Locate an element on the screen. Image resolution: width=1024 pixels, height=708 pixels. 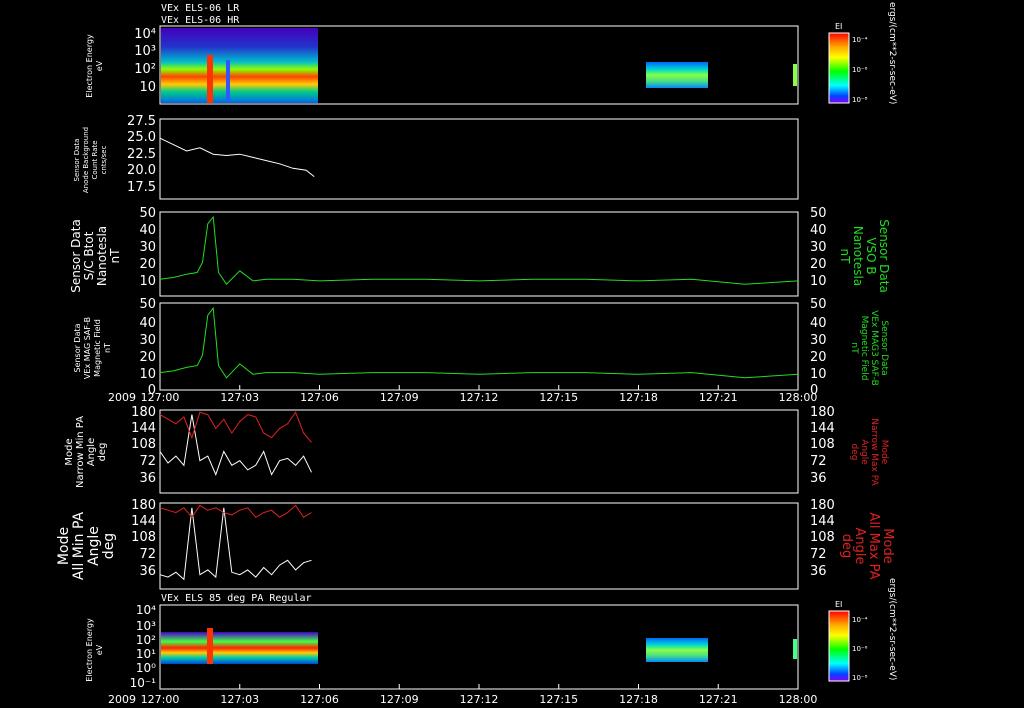
y-ticks-btot-right: 50 40 30 20 10 is located at coordinates (818, 247).